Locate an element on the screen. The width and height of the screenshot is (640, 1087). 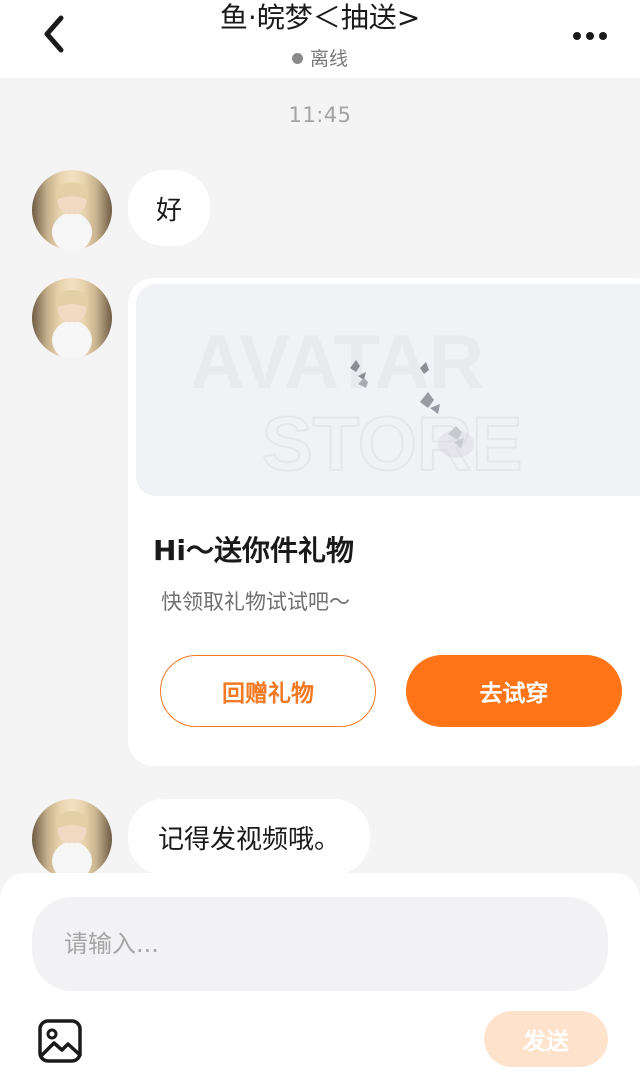
online-status: 离线 is located at coordinates (320, 59).